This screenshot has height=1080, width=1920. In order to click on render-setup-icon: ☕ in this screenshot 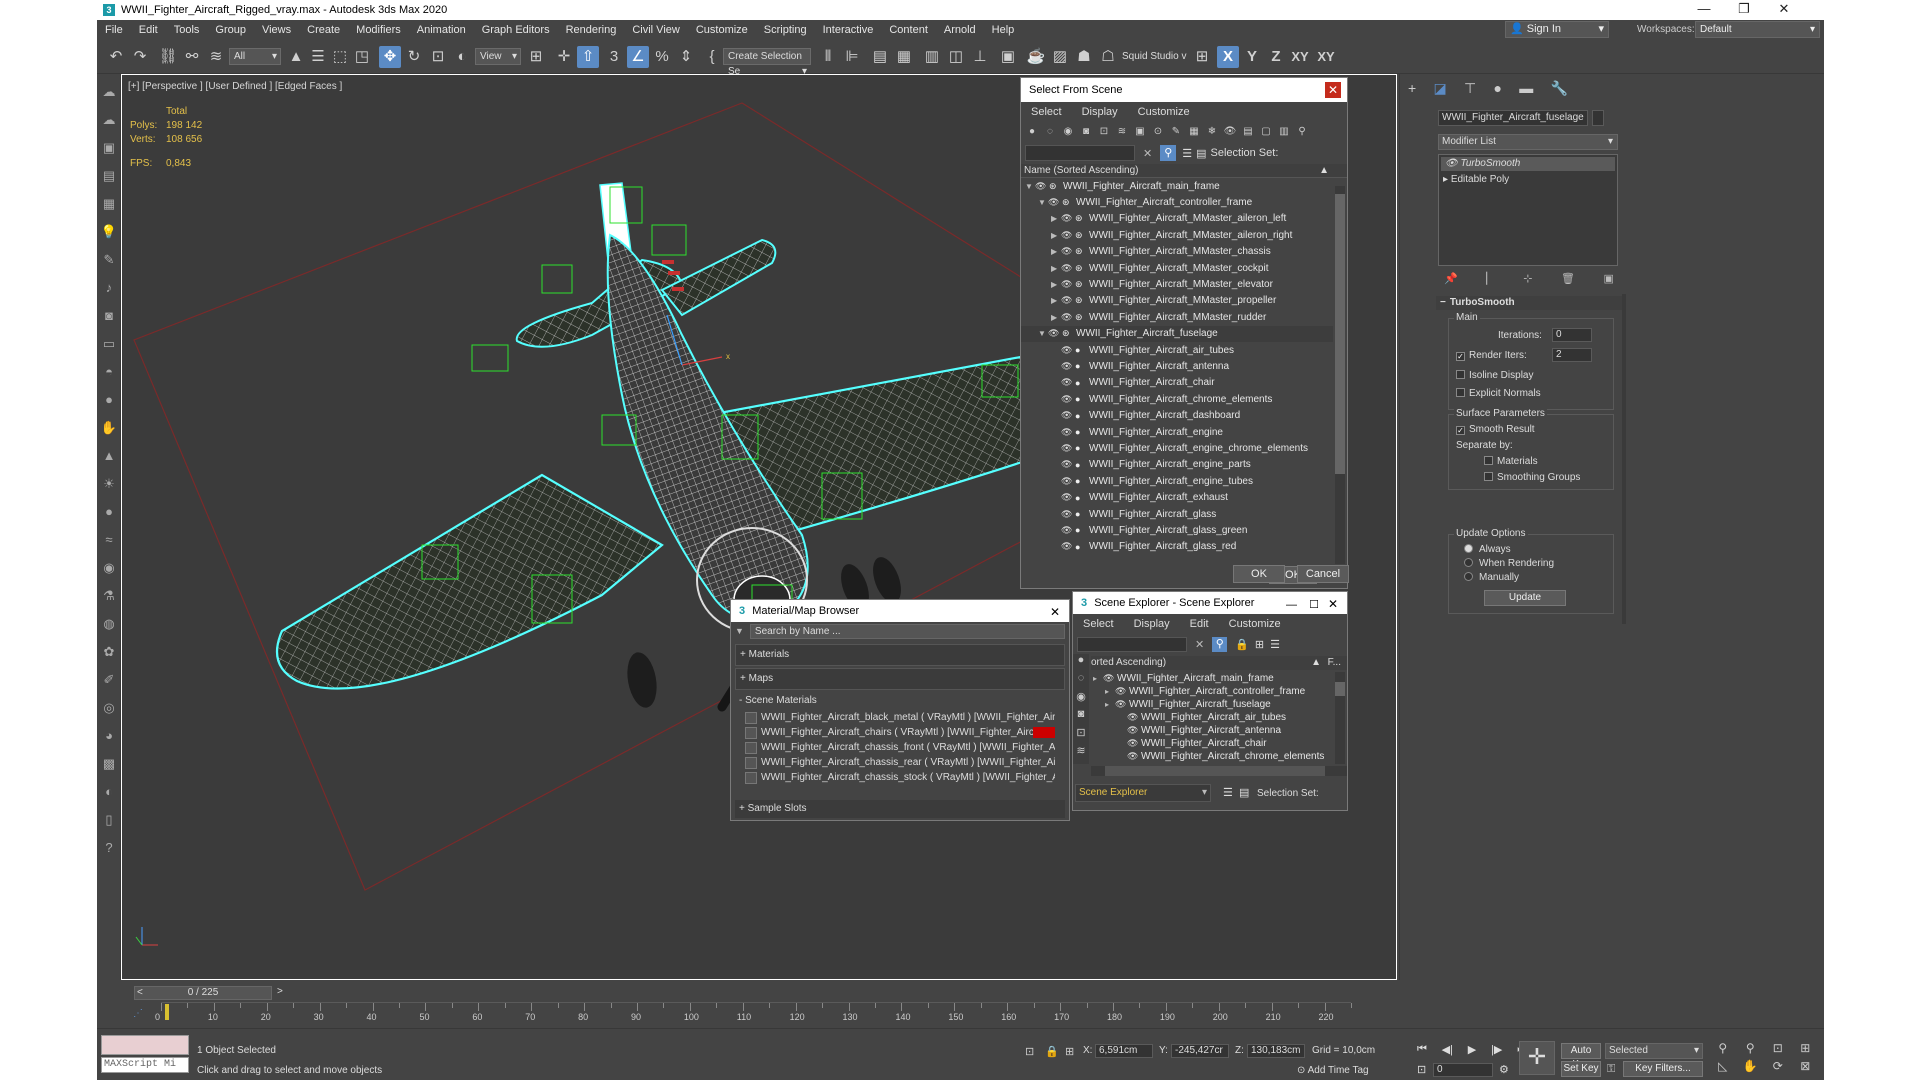, I will do `click(1036, 57)`.